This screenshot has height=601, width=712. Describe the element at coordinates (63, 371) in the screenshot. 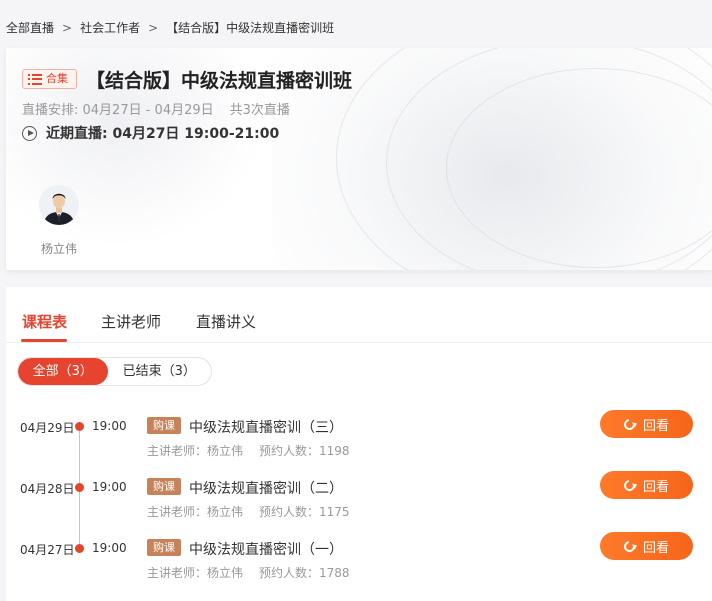

I see `filter-all-button: 全部（3）` at that location.